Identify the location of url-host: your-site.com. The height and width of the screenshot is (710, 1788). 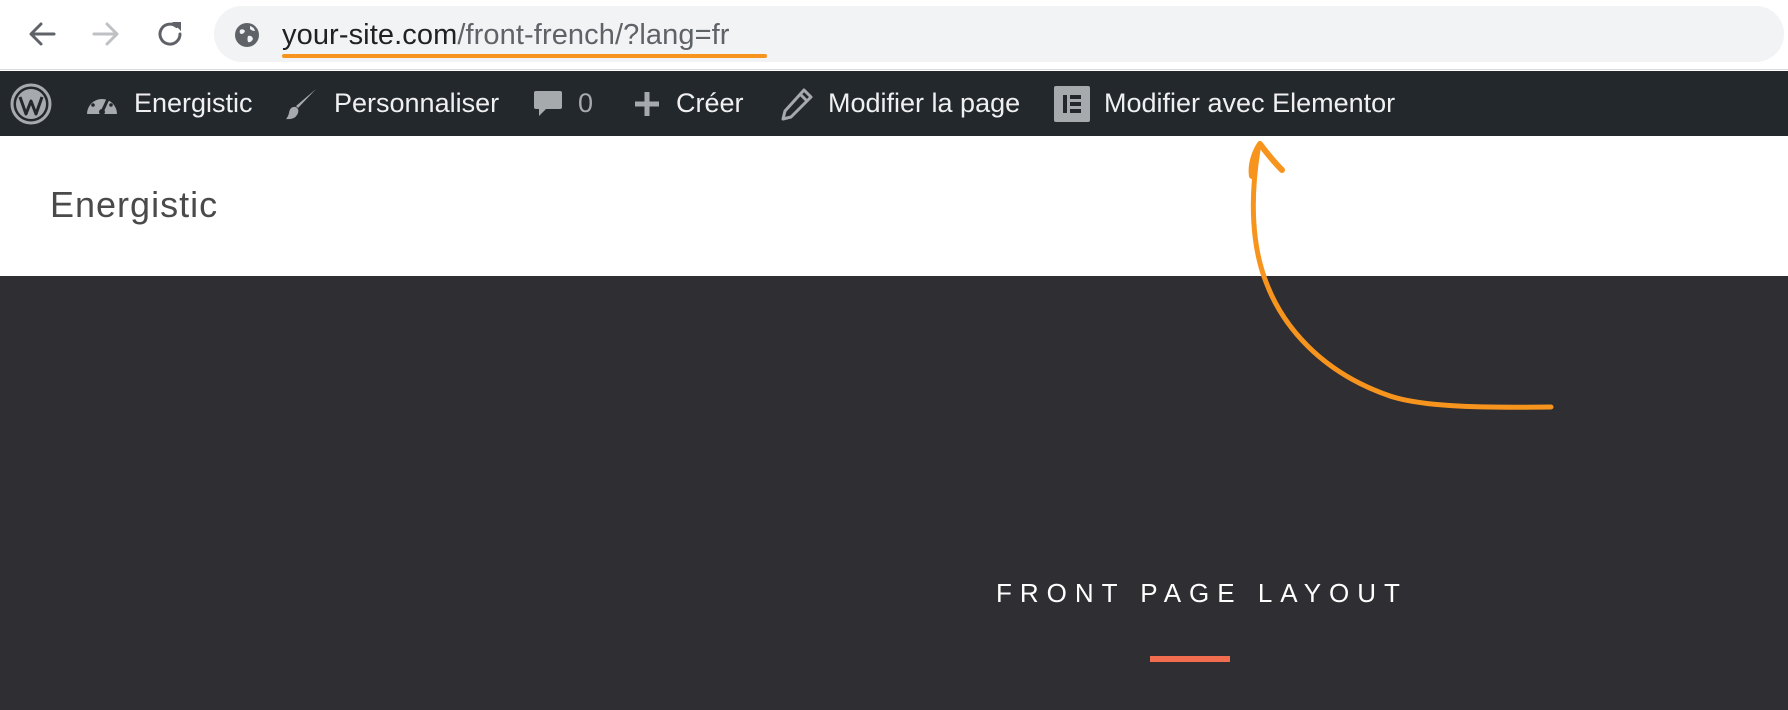
(370, 35).